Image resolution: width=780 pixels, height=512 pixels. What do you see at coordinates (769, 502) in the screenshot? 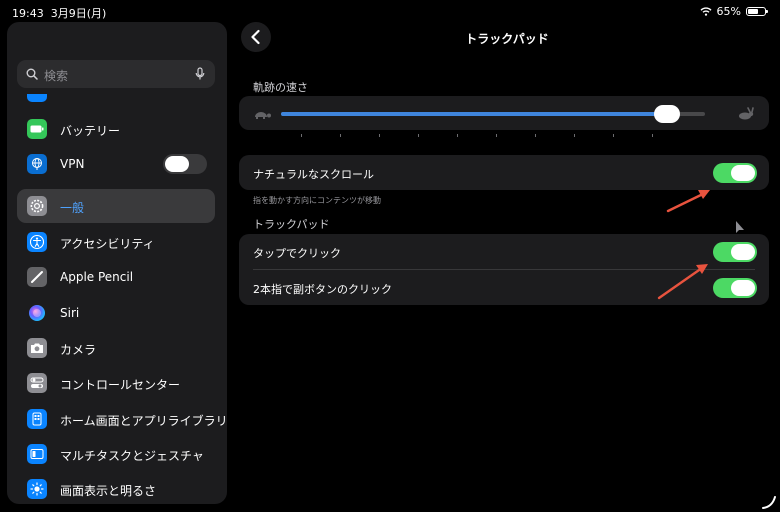
I see `corner-indicator-icon` at bounding box center [769, 502].